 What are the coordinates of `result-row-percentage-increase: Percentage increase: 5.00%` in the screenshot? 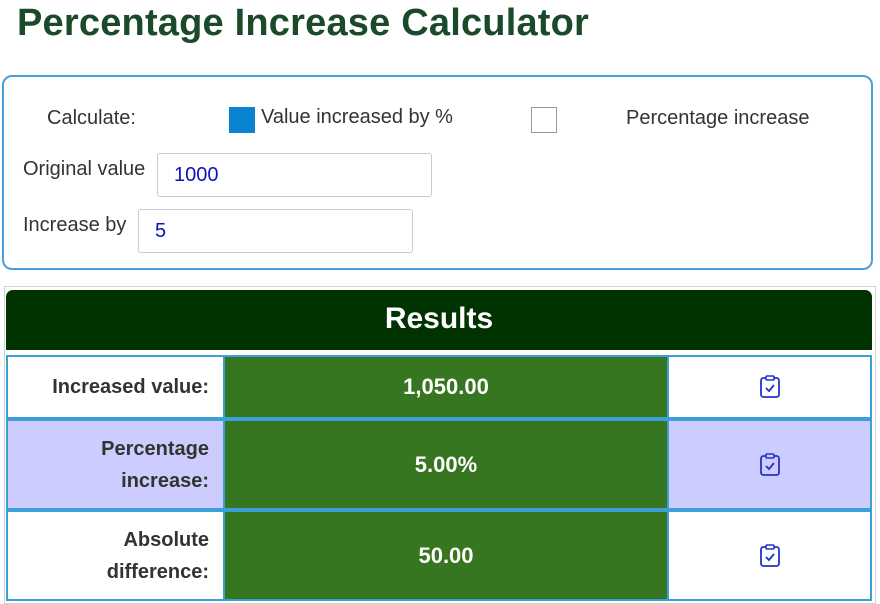 It's located at (439, 464).